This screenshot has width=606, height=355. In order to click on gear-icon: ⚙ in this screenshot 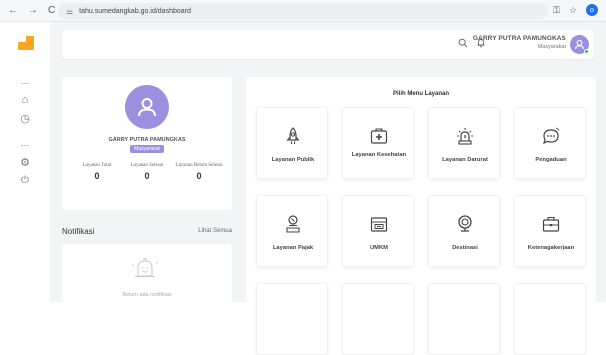, I will do `click(25, 162)`.